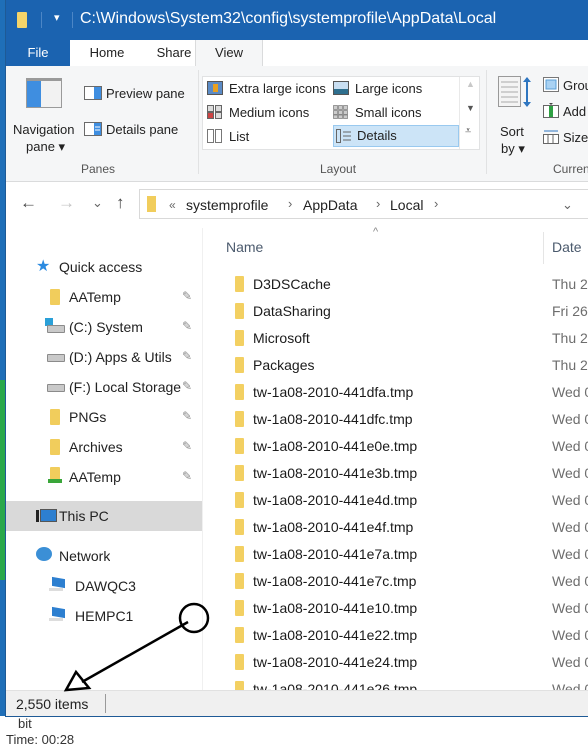 The image size is (588, 747). Describe the element at coordinates (395, 419) in the screenshot. I see `file-row: tw-1a08-2010-441dfc.tmp Wed 0` at that location.